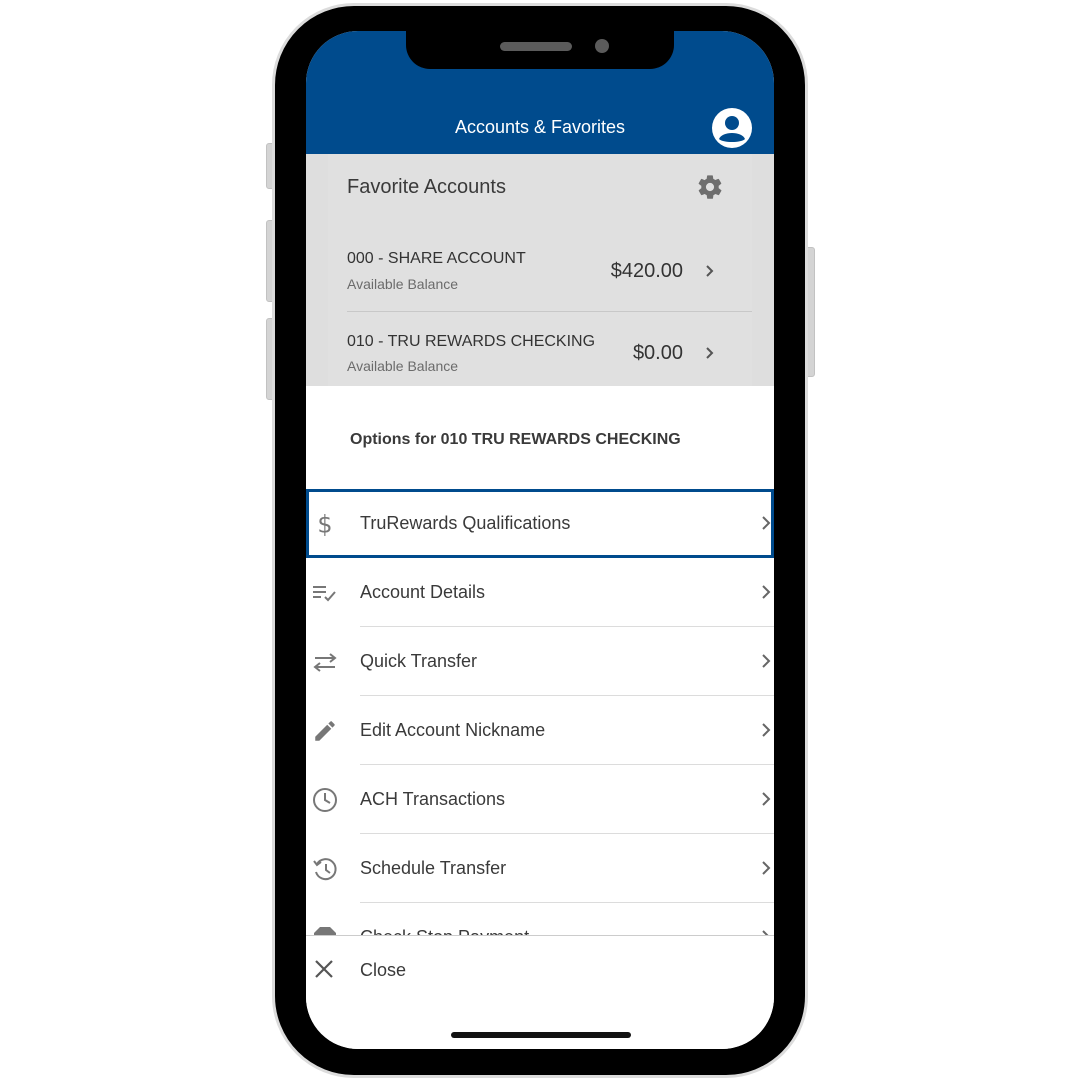 This screenshot has height=1080, width=1080. Describe the element at coordinates (540, 868) in the screenshot. I see `option-schedule-transfer: Schedule Transfer` at that location.